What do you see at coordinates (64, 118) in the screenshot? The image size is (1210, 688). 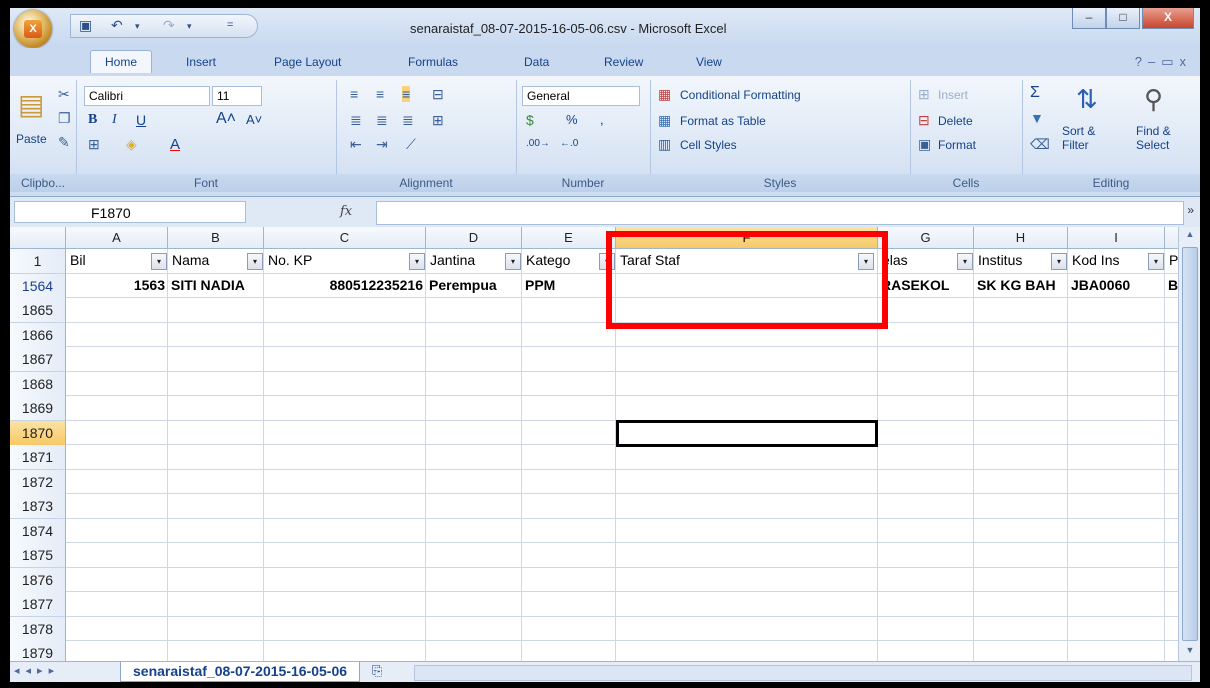 I see `copy-icon: ❐` at bounding box center [64, 118].